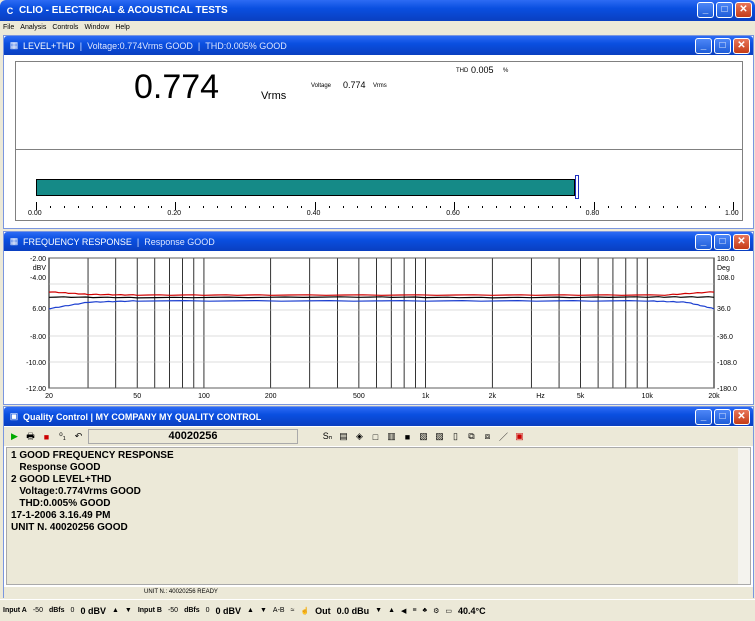 The height and width of the screenshot is (621, 755). I want to click on sn-icon: Sₙ, so click(327, 436).